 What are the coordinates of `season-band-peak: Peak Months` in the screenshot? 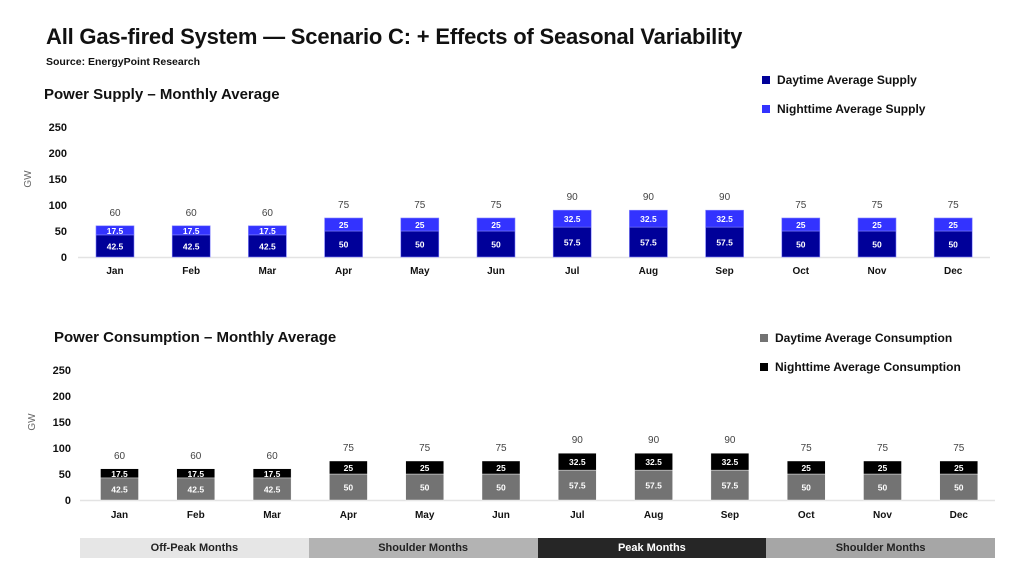 It's located at (652, 548).